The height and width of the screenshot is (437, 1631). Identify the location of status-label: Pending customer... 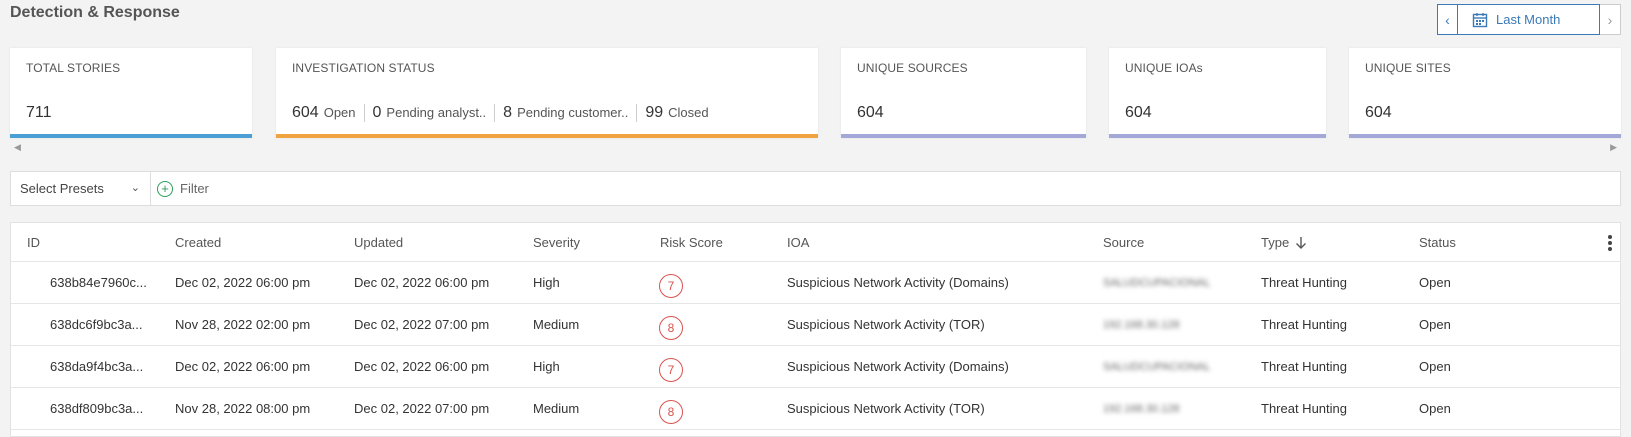
(573, 112).